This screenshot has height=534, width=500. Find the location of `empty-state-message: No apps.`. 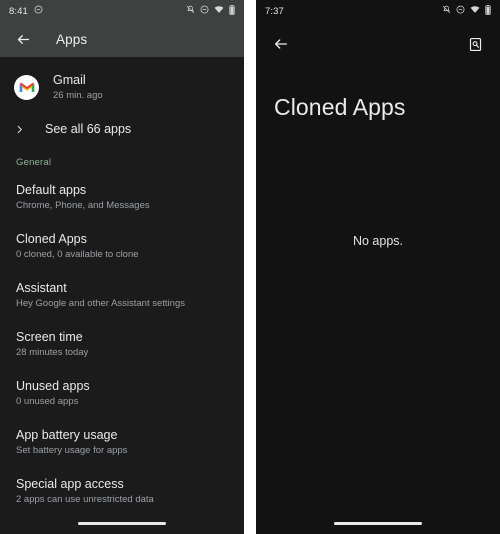

empty-state-message: No apps. is located at coordinates (378, 241).